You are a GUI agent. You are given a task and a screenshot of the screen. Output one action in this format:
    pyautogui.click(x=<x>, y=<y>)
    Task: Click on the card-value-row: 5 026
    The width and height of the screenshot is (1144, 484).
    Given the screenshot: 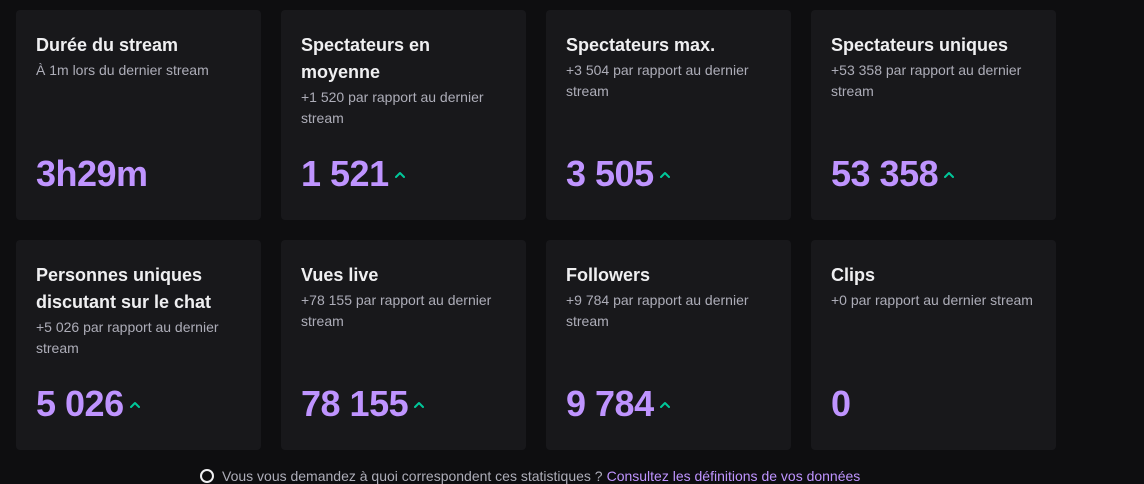 What is the action you would take?
    pyautogui.click(x=88, y=404)
    